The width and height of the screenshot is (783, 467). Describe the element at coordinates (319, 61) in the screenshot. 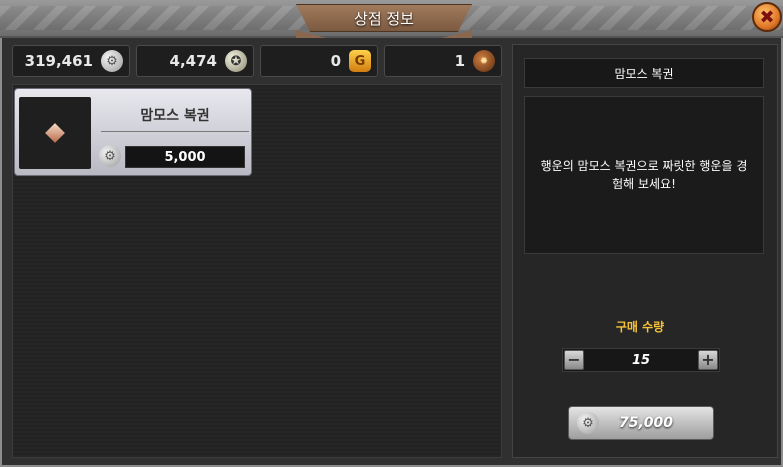

I see `currency-gold: 0 G` at that location.